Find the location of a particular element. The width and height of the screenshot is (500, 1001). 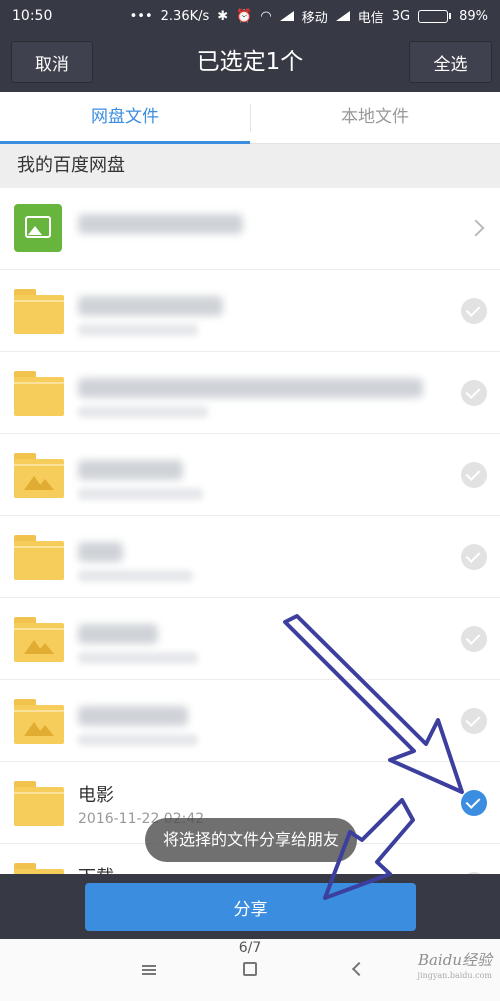

cancel-button: 取消 is located at coordinates (52, 62).